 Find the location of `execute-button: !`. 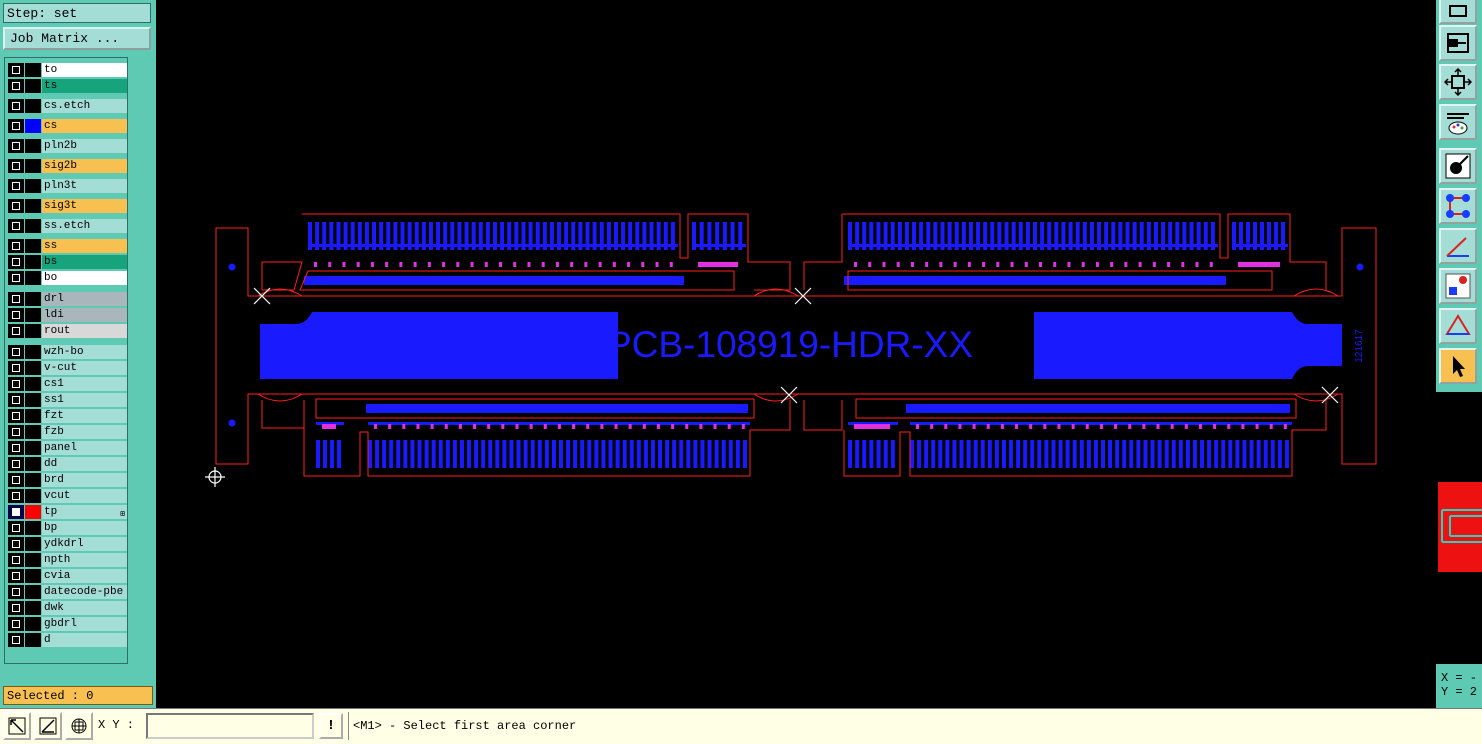

execute-button: ! is located at coordinates (331, 726).